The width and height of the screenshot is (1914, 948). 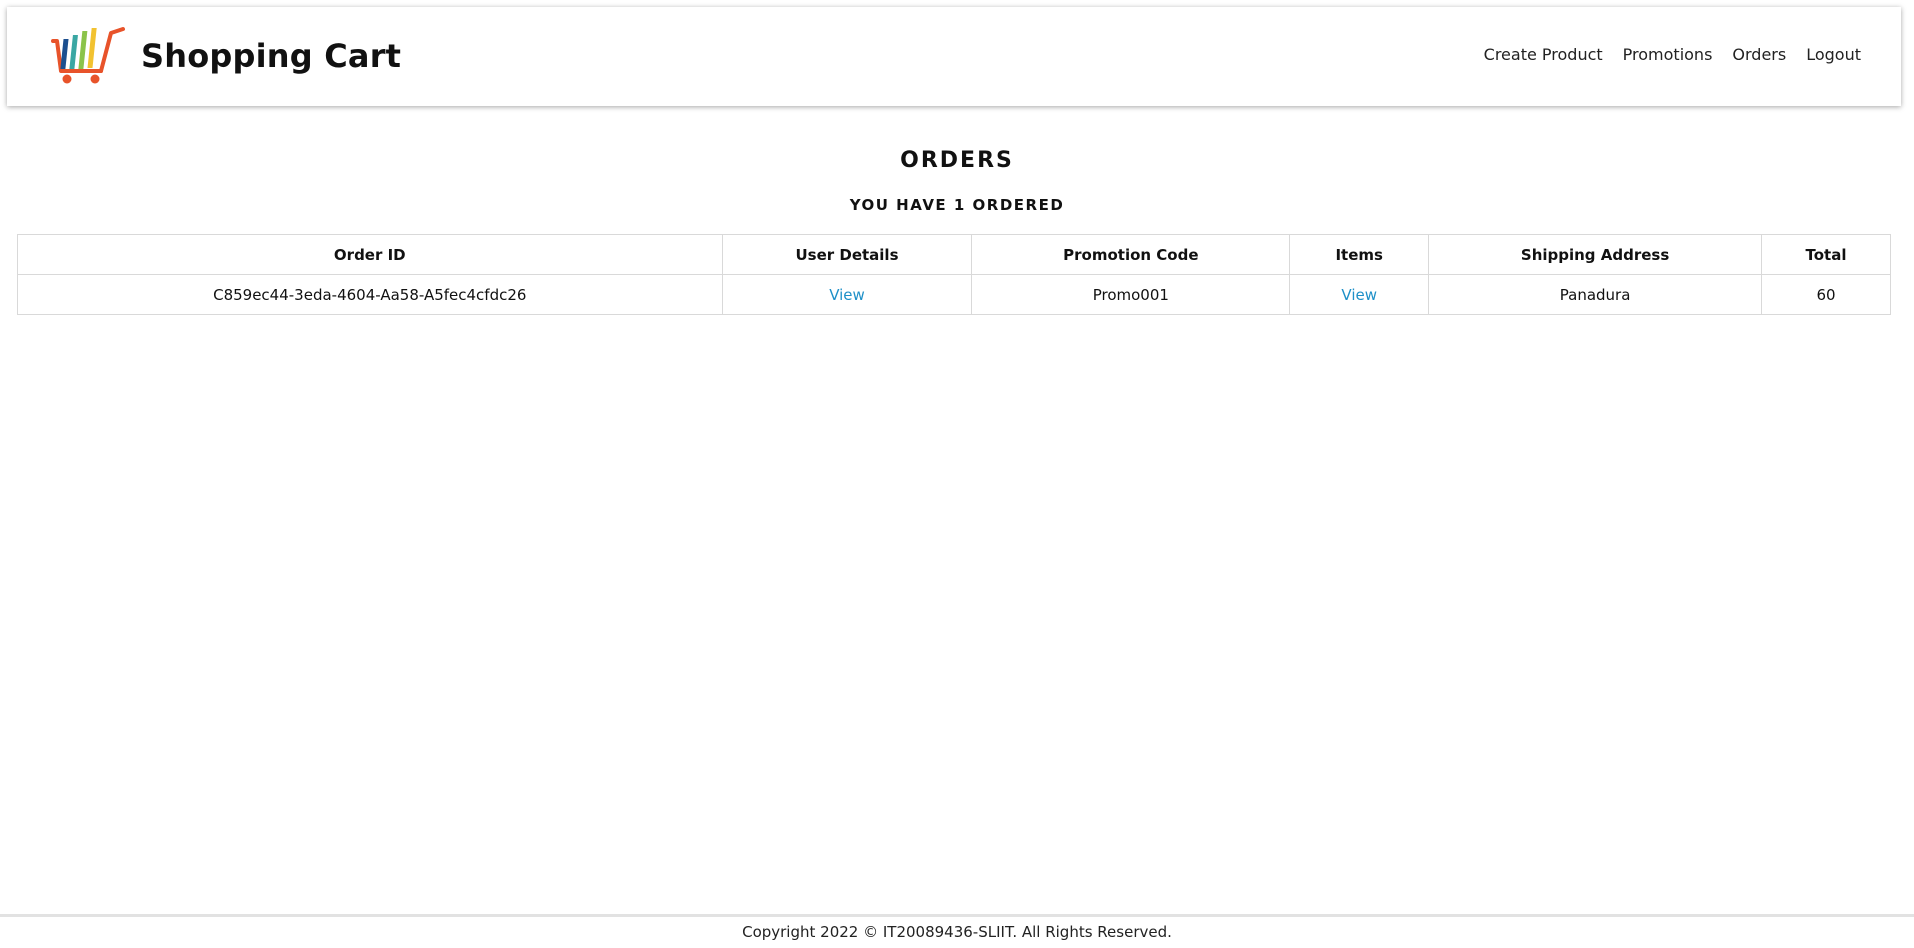 I want to click on shipping-address-cell: Panadura, so click(x=1595, y=294).